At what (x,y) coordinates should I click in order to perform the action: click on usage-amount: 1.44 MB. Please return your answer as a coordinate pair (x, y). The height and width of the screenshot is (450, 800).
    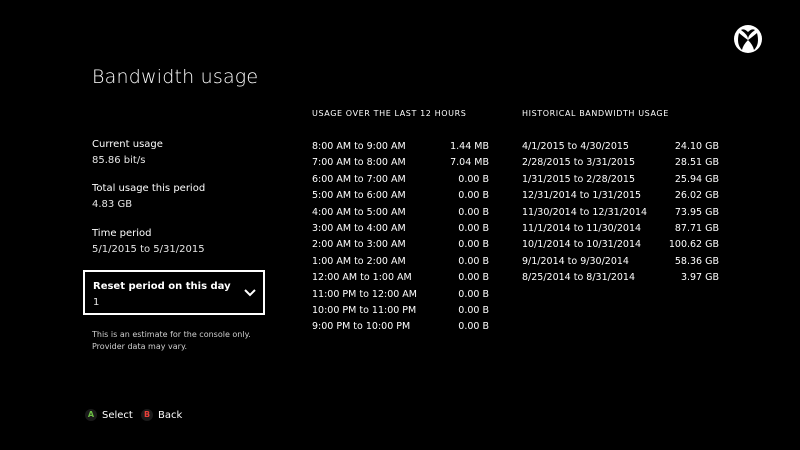
    Looking at the image, I should click on (469, 146).